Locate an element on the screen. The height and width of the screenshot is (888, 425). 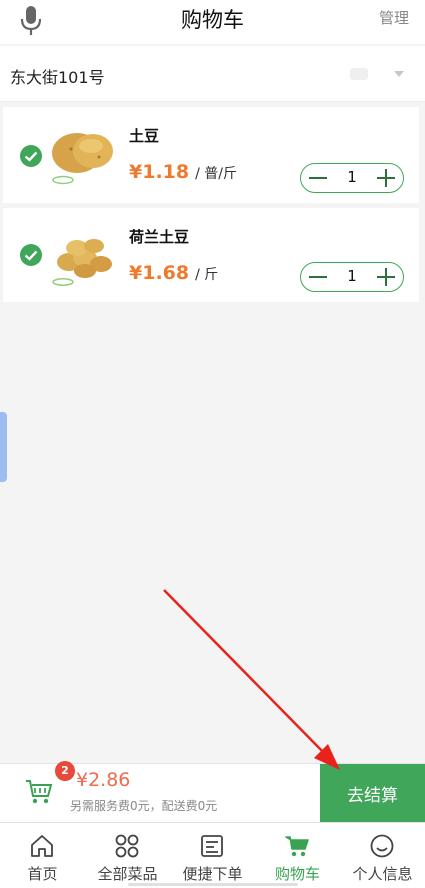
tab-cart: 购物车 is located at coordinates (297, 855).